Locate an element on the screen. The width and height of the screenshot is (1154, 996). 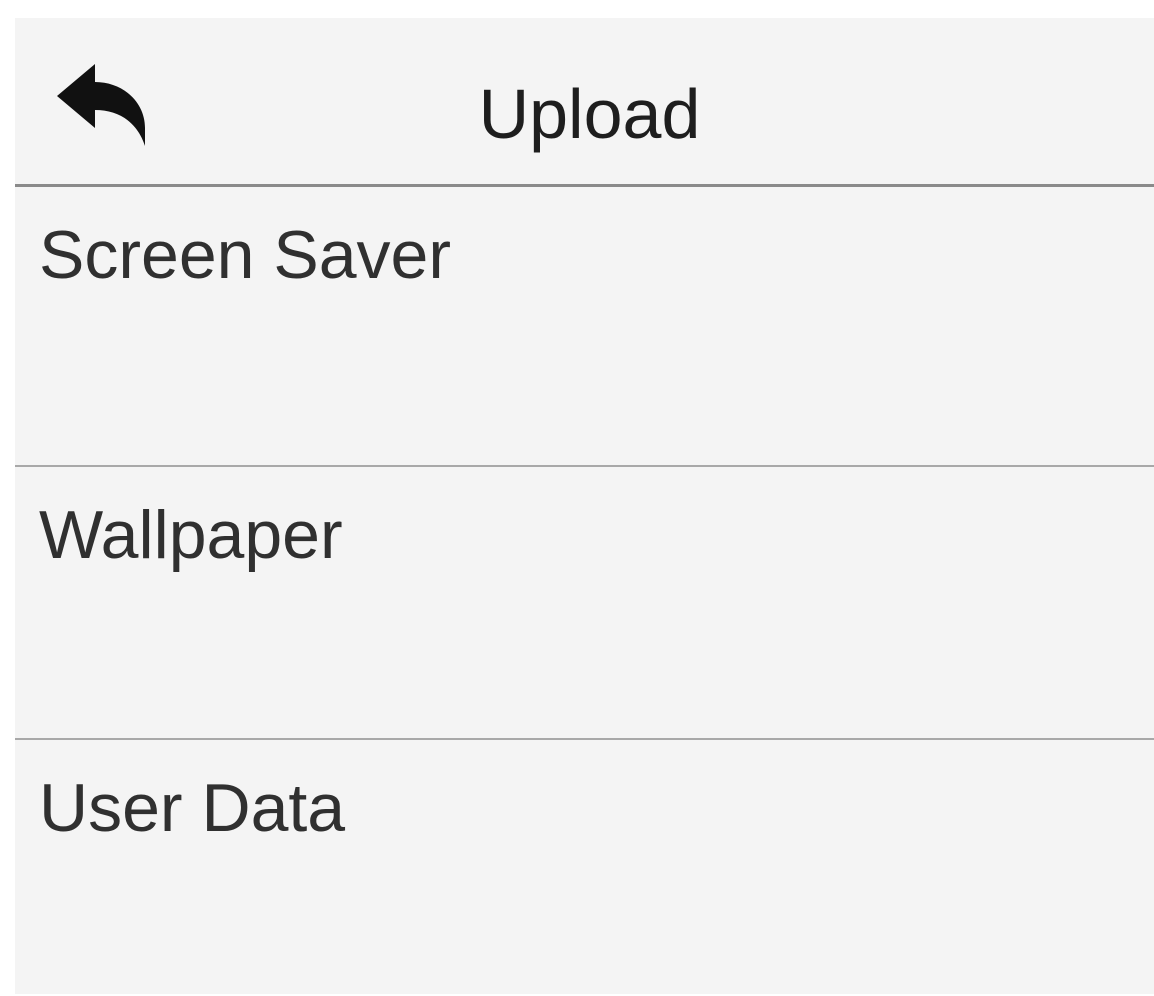
page-title: Upload is located at coordinates (589, 114).